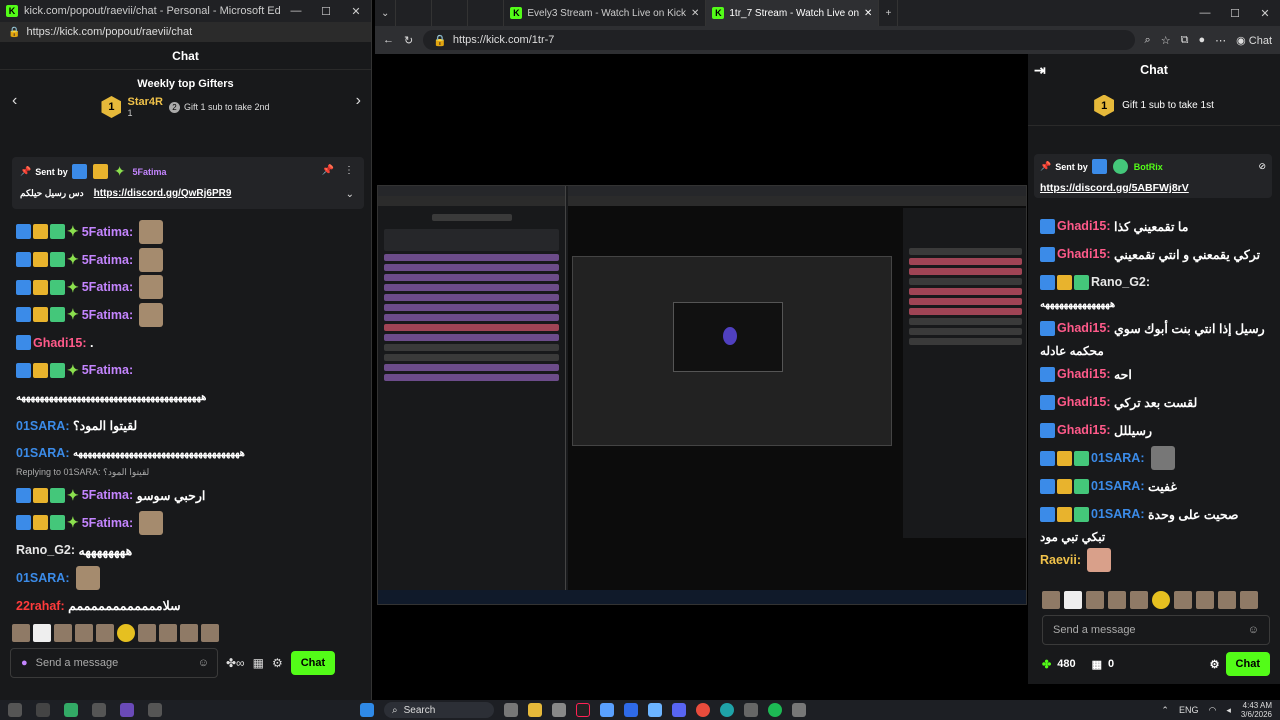  Describe the element at coordinates (1254, 40) in the screenshot. I see `copilot-chat-button: ◉ Chat` at that location.